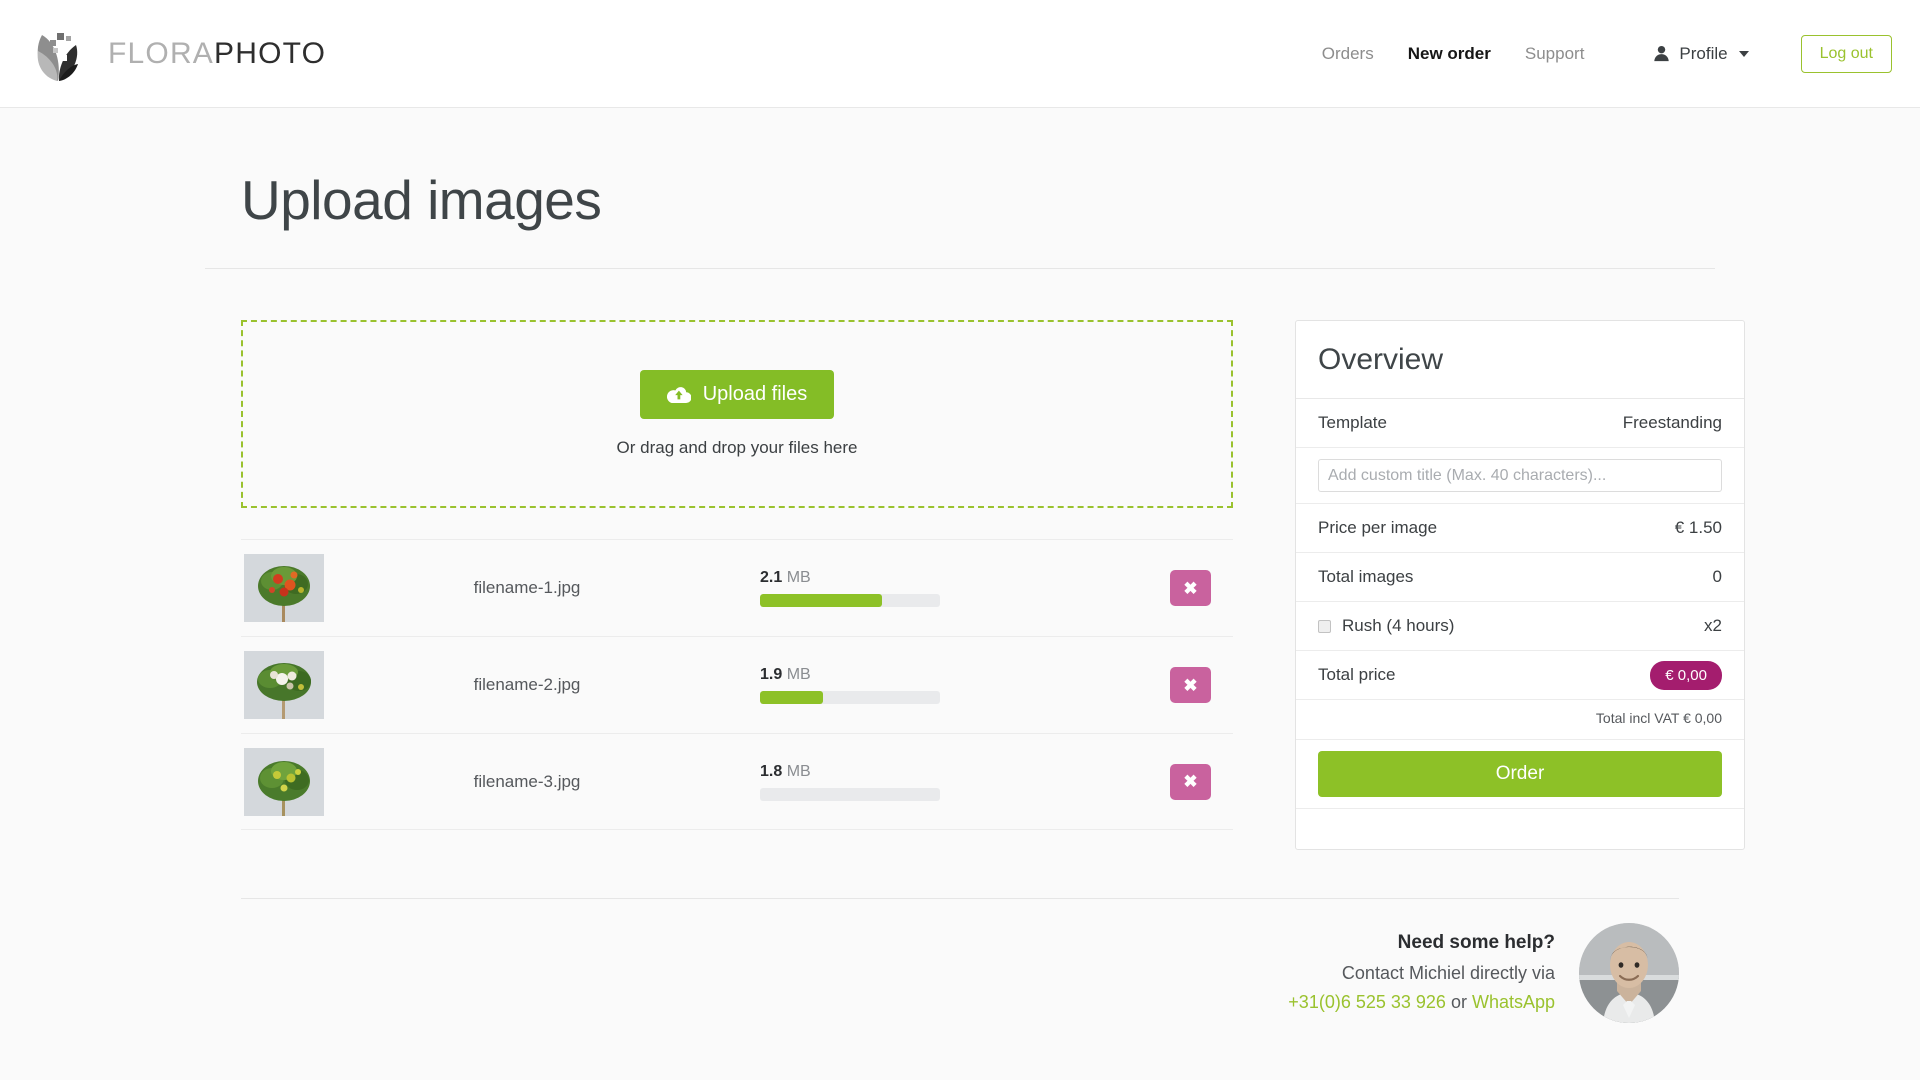 This screenshot has height=1080, width=1920. I want to click on file-name: filename-1.jpg, so click(527, 587).